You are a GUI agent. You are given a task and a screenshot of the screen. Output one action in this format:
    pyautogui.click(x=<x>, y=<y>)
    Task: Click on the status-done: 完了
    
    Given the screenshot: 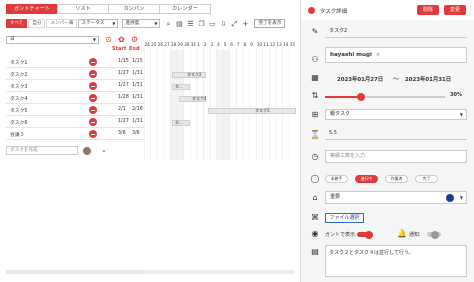 What is the action you would take?
    pyautogui.click(x=426, y=179)
    